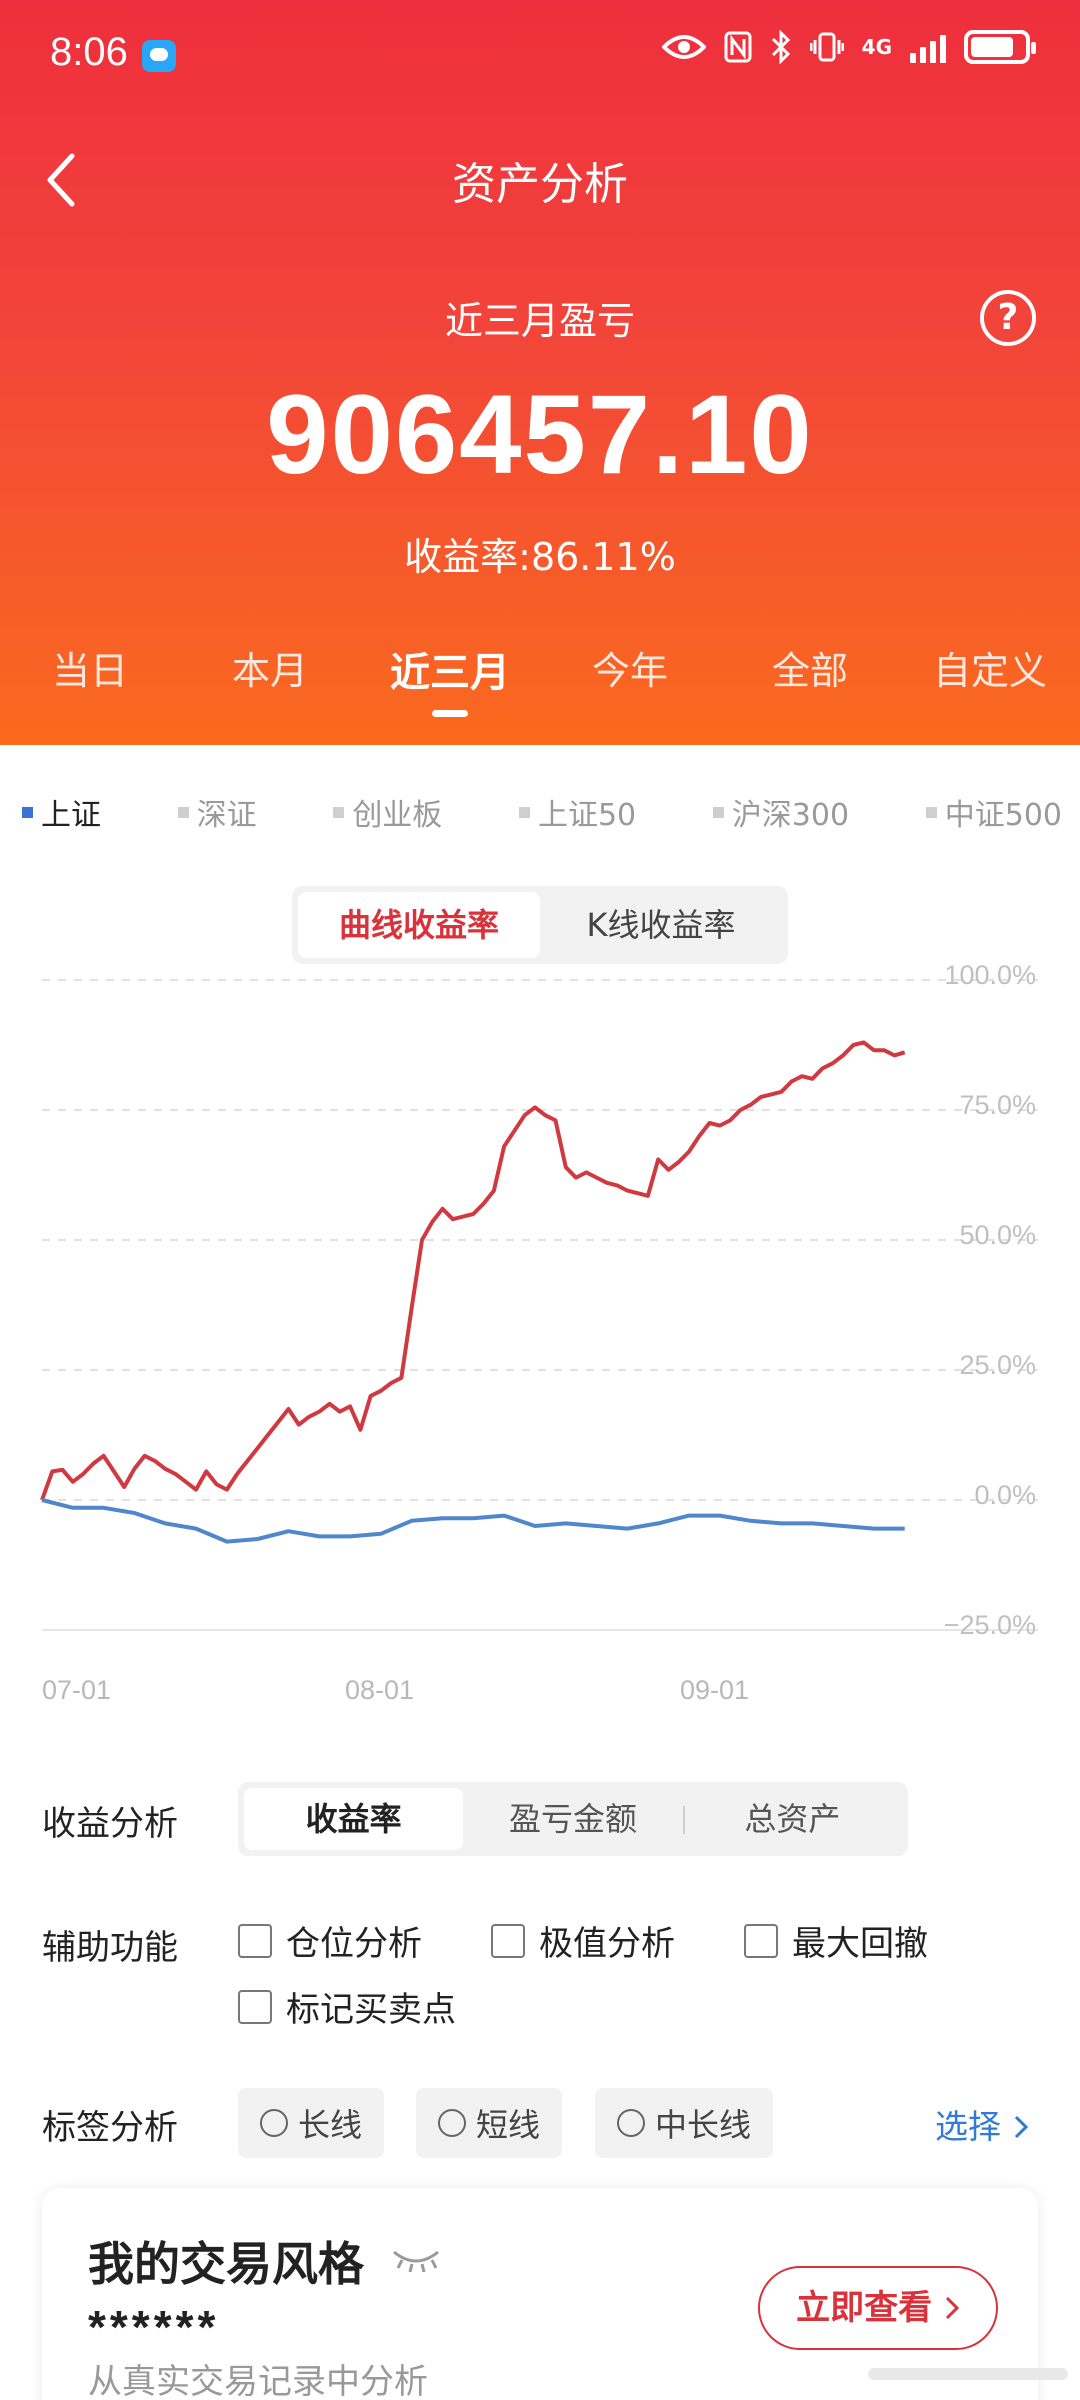 The width and height of the screenshot is (1080, 2400). Describe the element at coordinates (848, 47) in the screenshot. I see `status-icons: 4G` at that location.